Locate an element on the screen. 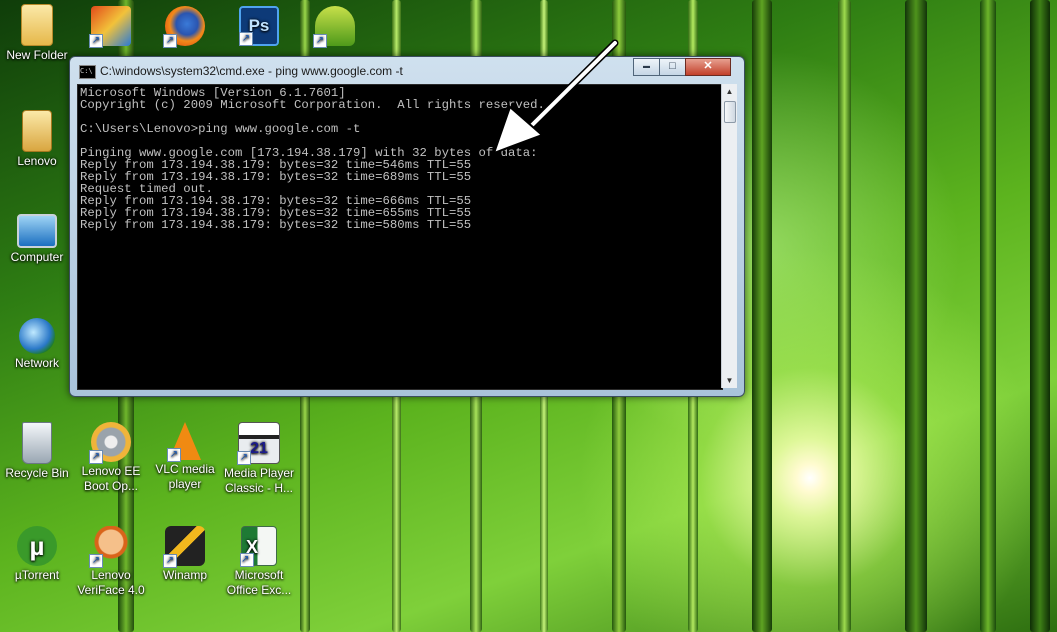 The width and height of the screenshot is (1057, 632). desktop-icon-recycle-bin: Recycle Bin is located at coordinates (37, 451).